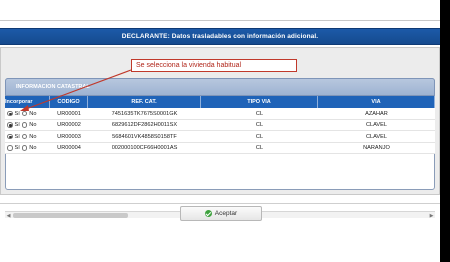 The width and height of the screenshot is (450, 262). I want to click on column-header-via: VIA, so click(376, 102).